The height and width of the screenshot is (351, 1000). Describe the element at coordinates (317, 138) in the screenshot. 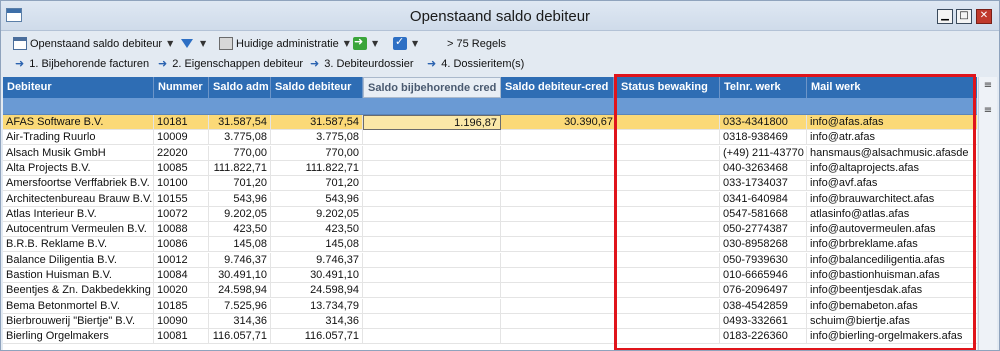

I see `cell-saldo-debiteur: 3.775,08` at that location.